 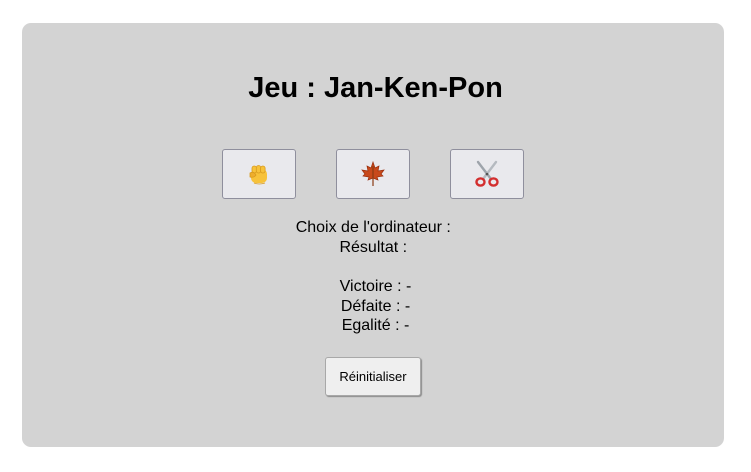 I want to click on scissors-icon, so click(x=487, y=174).